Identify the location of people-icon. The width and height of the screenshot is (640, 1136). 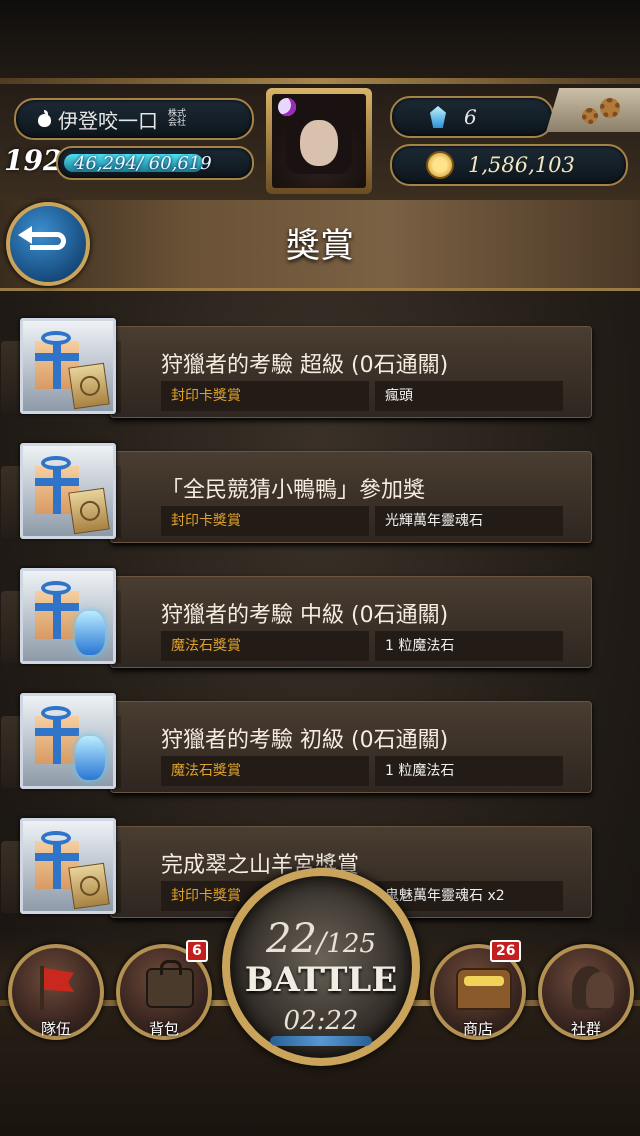
(593, 988).